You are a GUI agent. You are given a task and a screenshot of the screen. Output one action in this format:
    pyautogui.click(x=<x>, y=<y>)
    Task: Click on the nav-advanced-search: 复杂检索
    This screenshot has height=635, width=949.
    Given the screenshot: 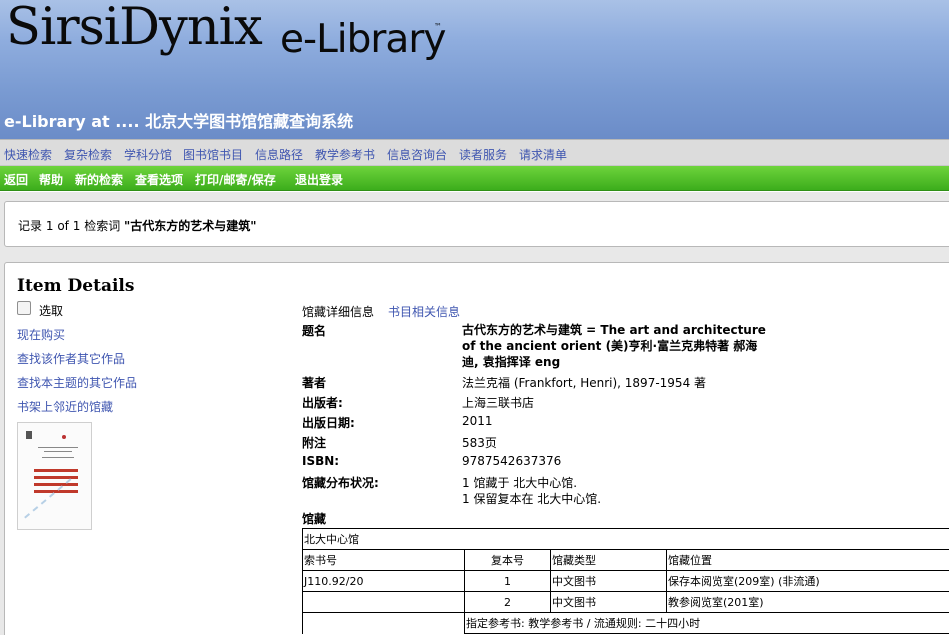 What is the action you would take?
    pyautogui.click(x=88, y=154)
    